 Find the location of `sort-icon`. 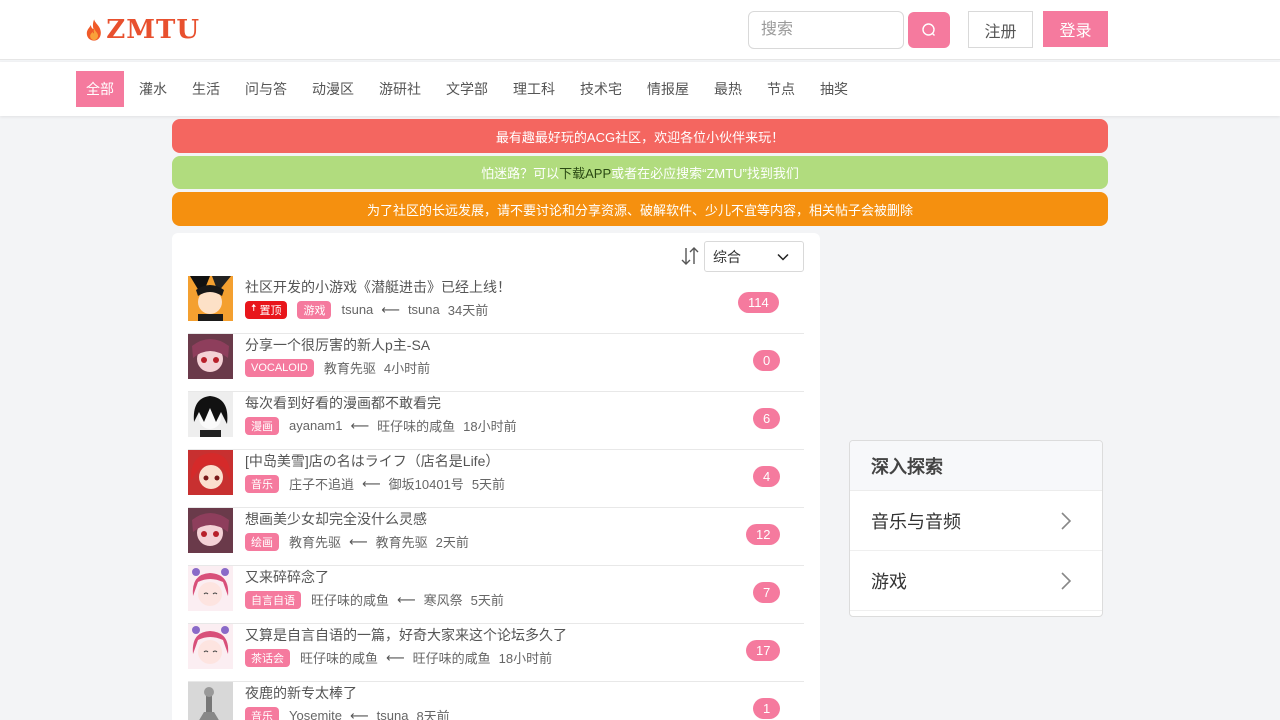

sort-icon is located at coordinates (690, 256).